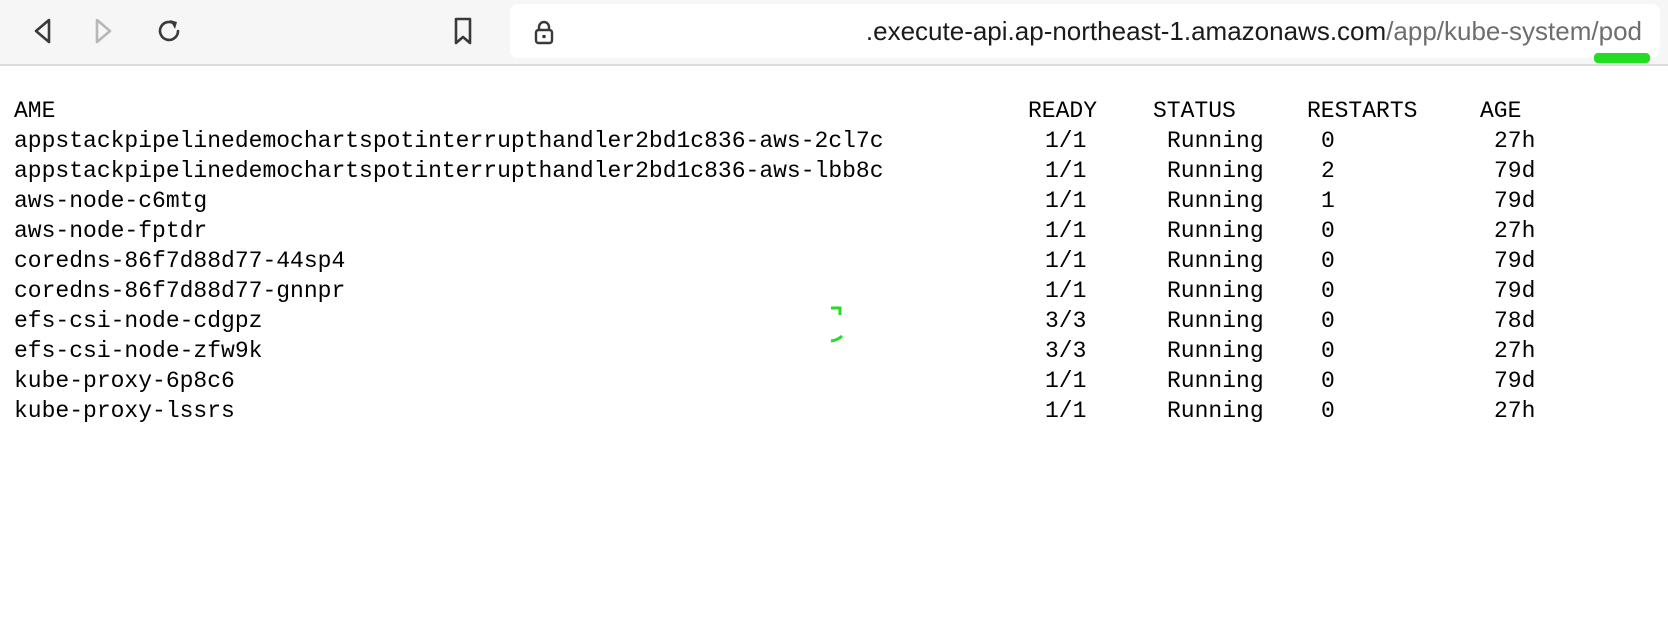 The image size is (1668, 642). Describe the element at coordinates (1362, 111) in the screenshot. I see `header-restarts: RESTARTS` at that location.